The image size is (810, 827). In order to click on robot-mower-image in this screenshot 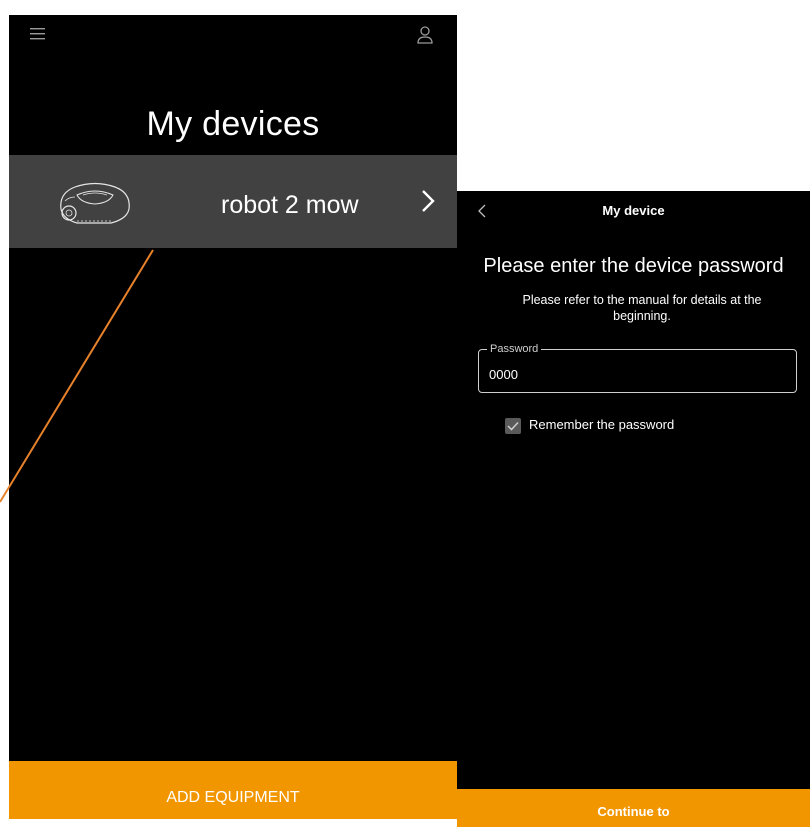, I will do `click(94, 201)`.